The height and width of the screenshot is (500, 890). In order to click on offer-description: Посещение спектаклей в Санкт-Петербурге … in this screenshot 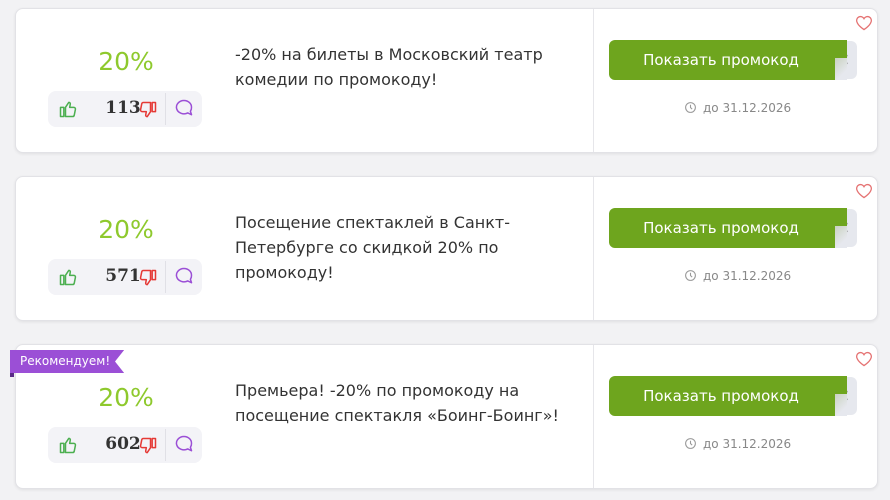, I will do `click(372, 247)`.